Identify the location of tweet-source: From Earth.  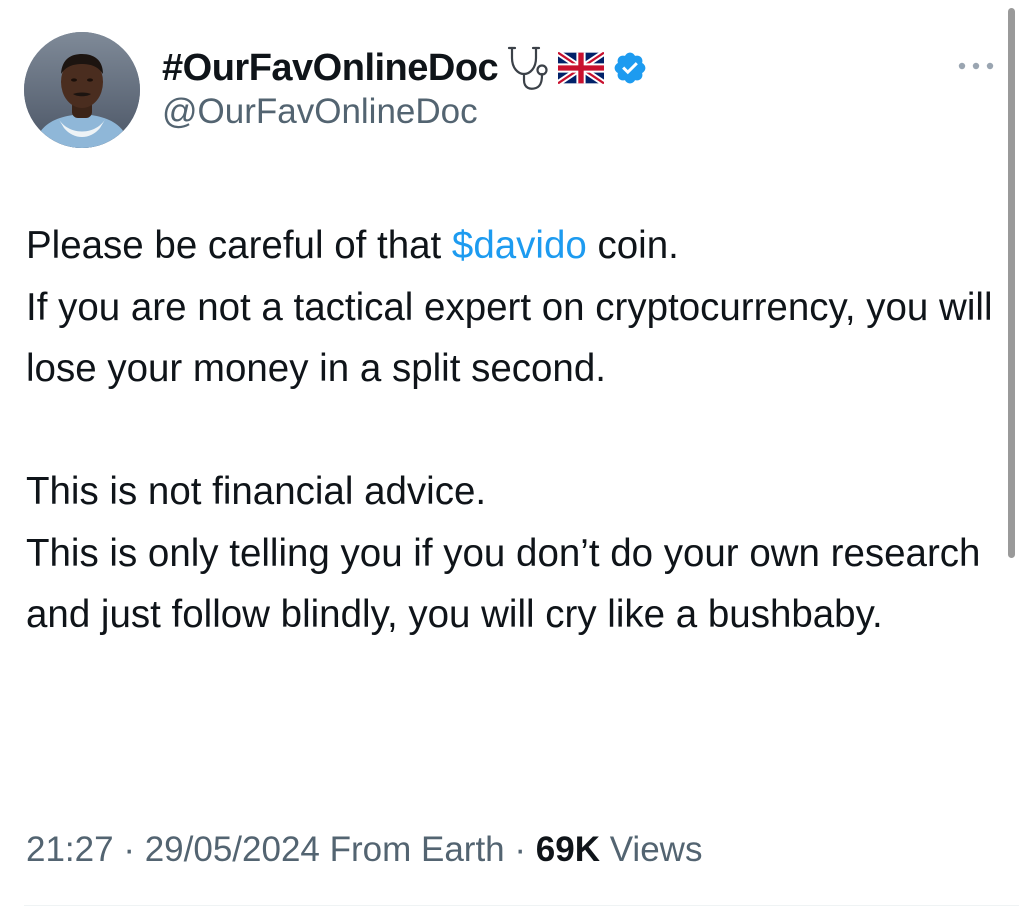
(417, 849).